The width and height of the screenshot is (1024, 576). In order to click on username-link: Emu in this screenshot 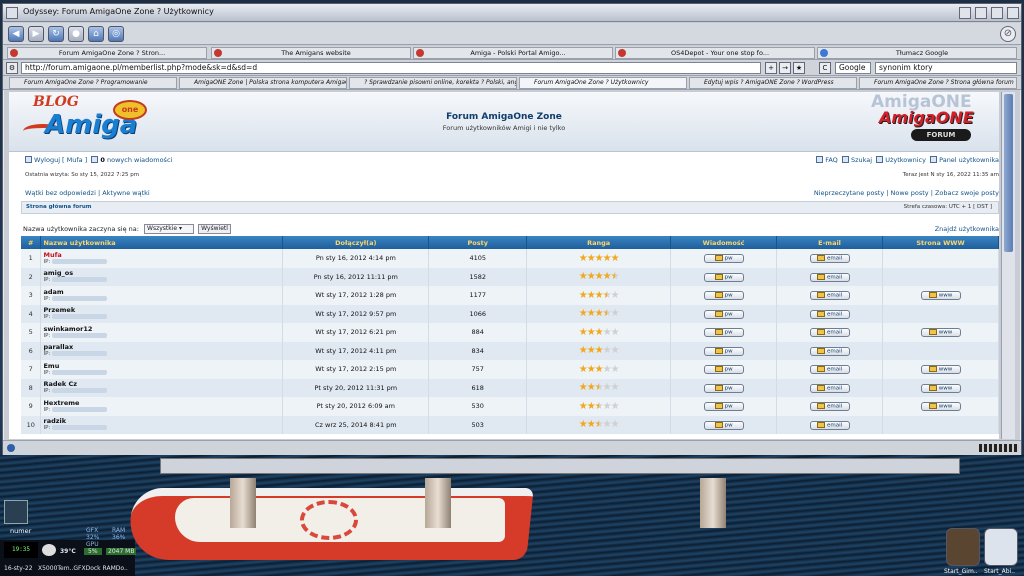, I will do `click(162, 366)`.